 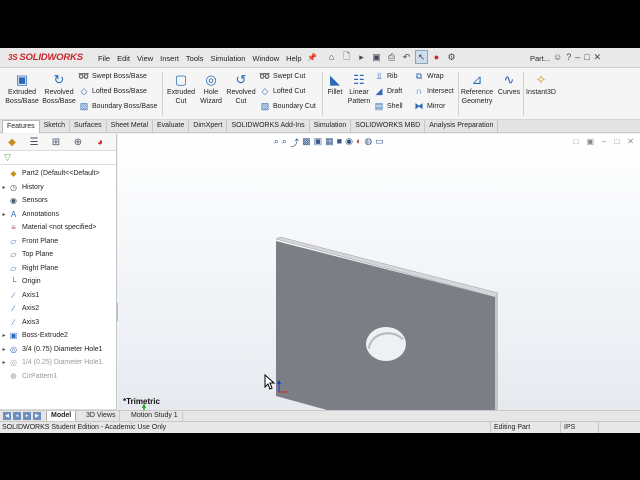 What do you see at coordinates (391, 57) in the screenshot?
I see `print-icon: ⎙` at bounding box center [391, 57].